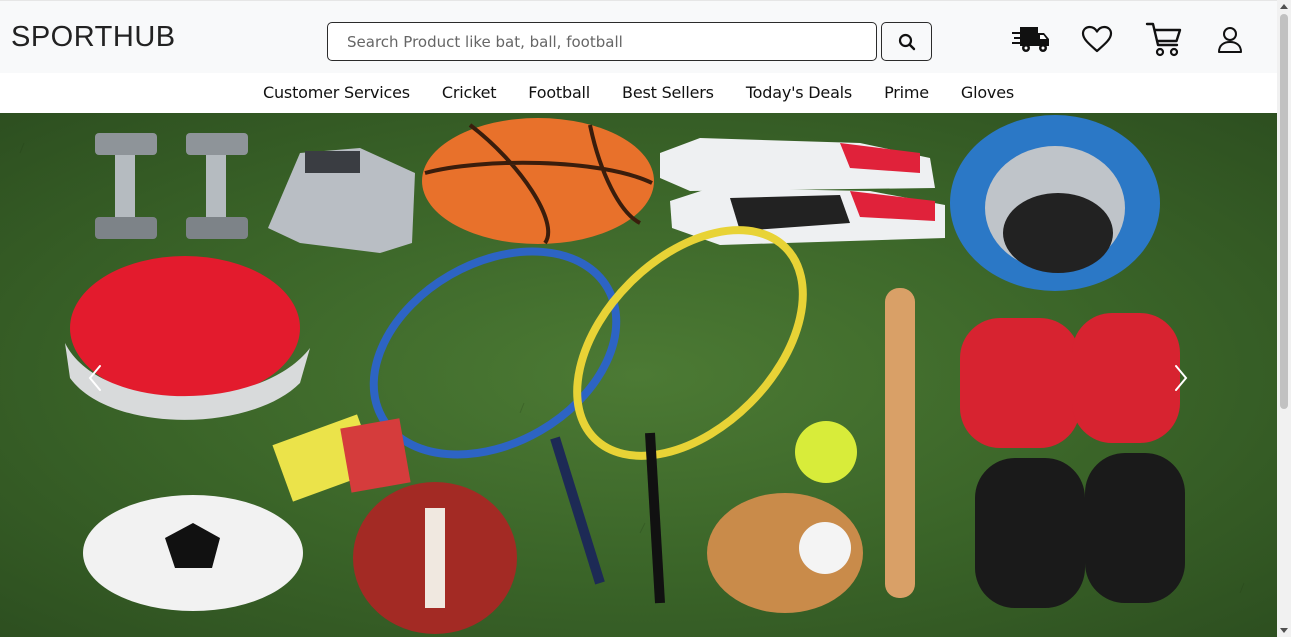 The image size is (1291, 637). I want to click on chevron-left-icon, so click(94, 378).